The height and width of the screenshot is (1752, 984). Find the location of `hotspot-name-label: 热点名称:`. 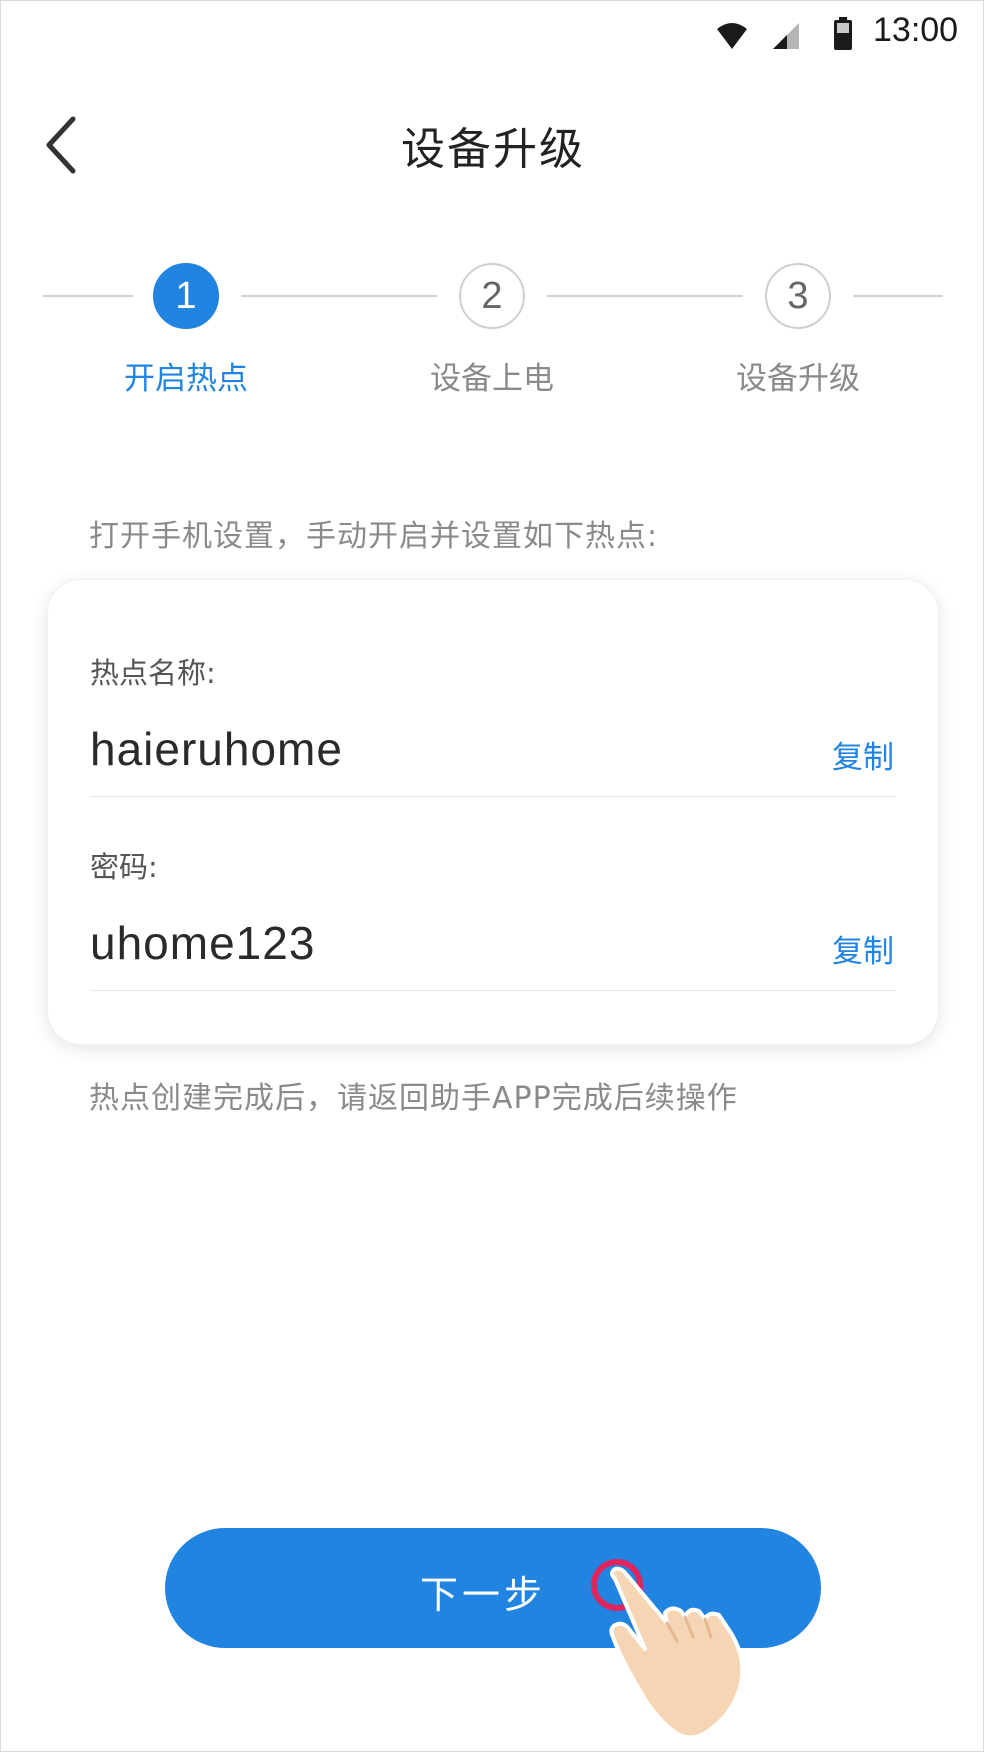

hotspot-name-label: 热点名称: is located at coordinates (153, 673).